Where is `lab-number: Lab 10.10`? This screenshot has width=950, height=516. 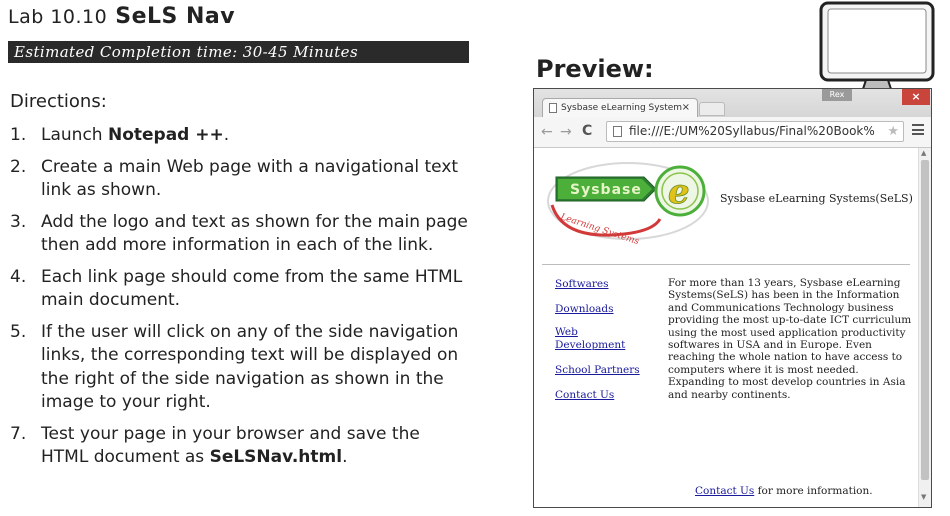 lab-number: Lab 10.10 is located at coordinates (58, 17).